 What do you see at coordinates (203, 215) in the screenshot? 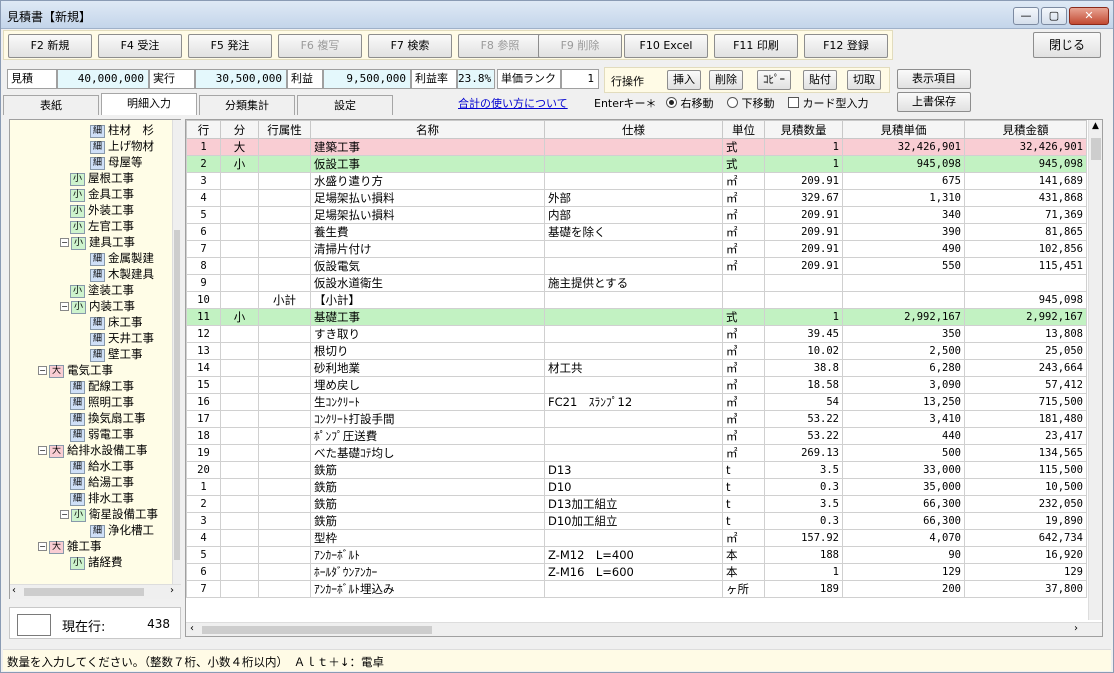
I see `cell-no: 5` at bounding box center [203, 215].